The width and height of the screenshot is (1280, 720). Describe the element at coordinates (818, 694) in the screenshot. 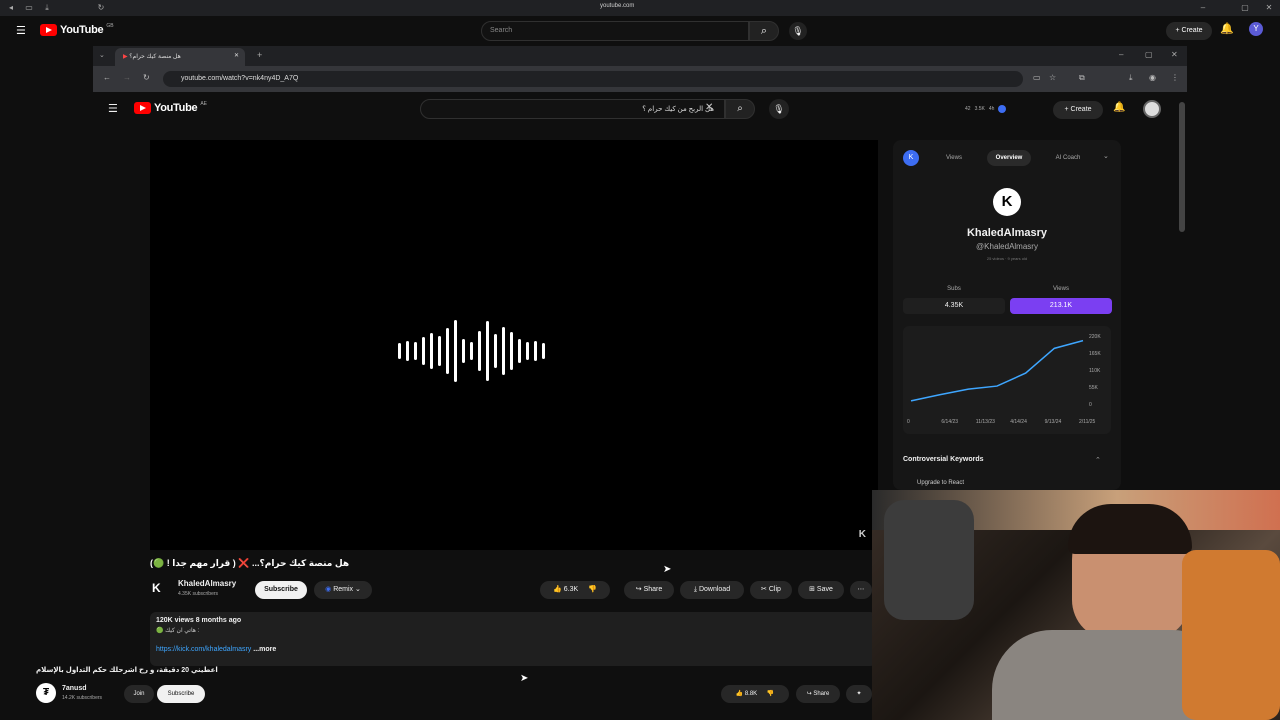

I see `outer-share-button: ↪ Share` at that location.